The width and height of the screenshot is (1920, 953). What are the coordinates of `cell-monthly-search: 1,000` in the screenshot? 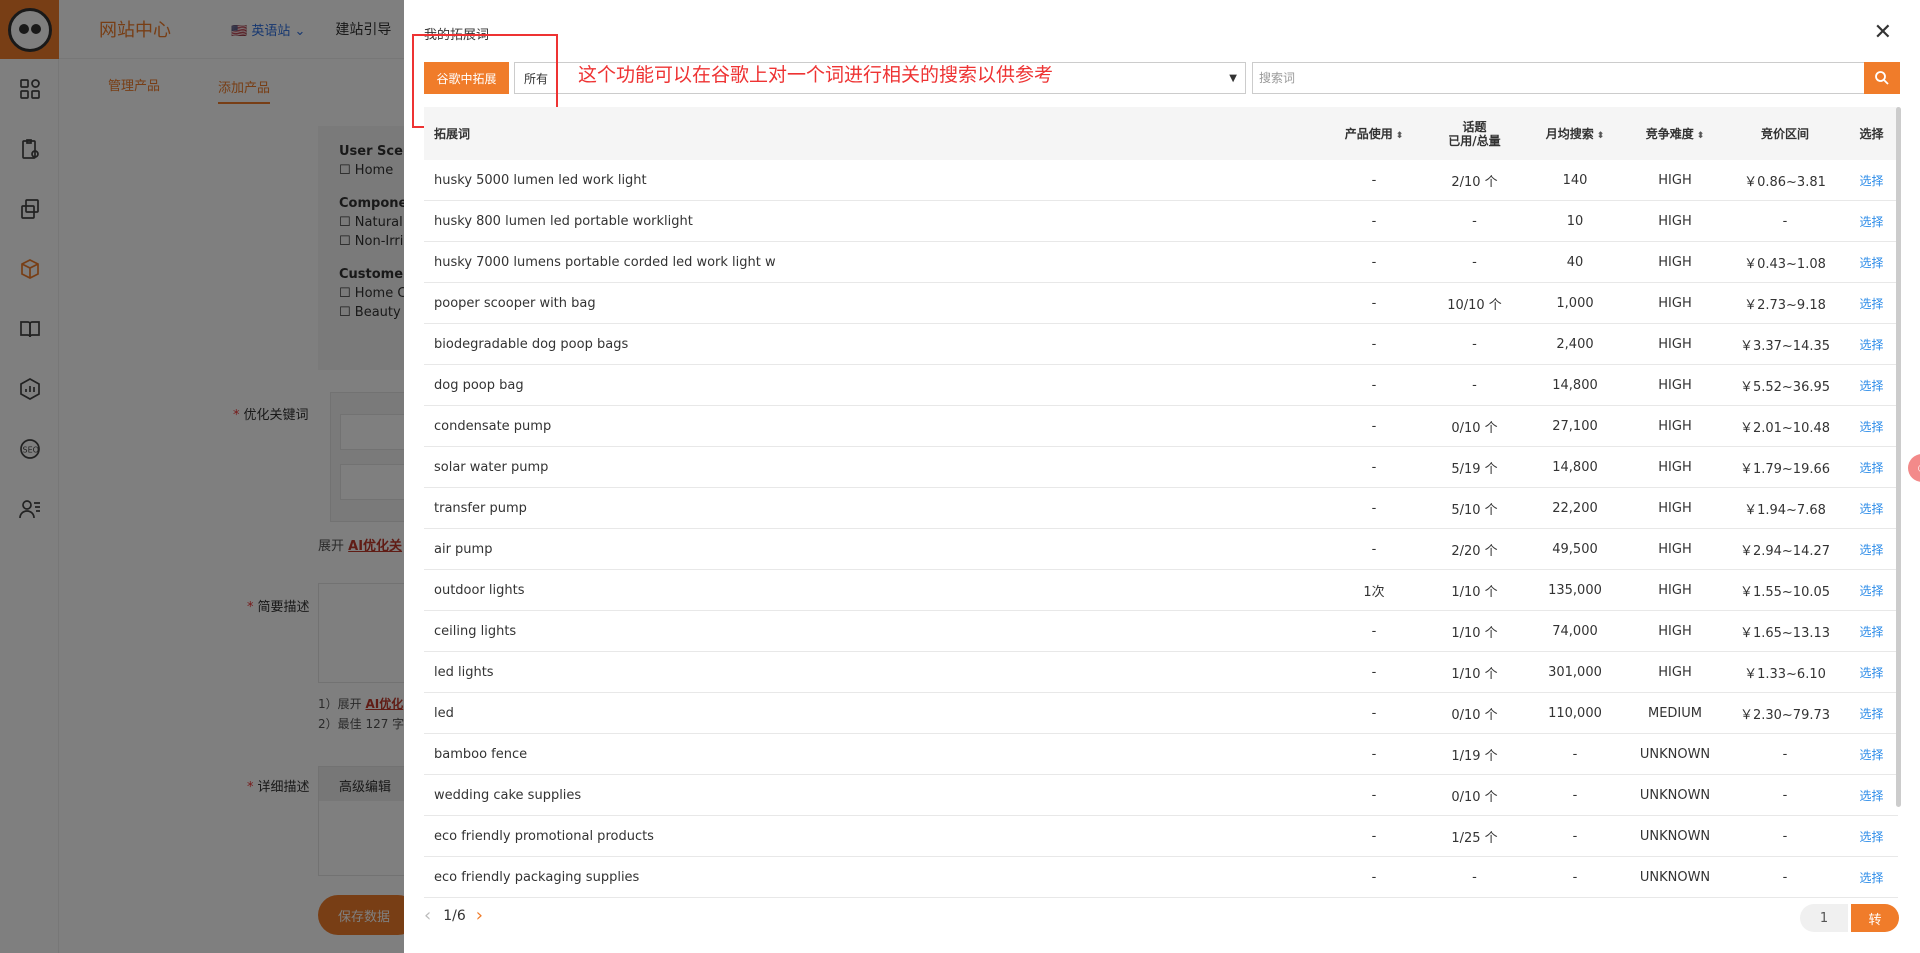 It's located at (1575, 303).